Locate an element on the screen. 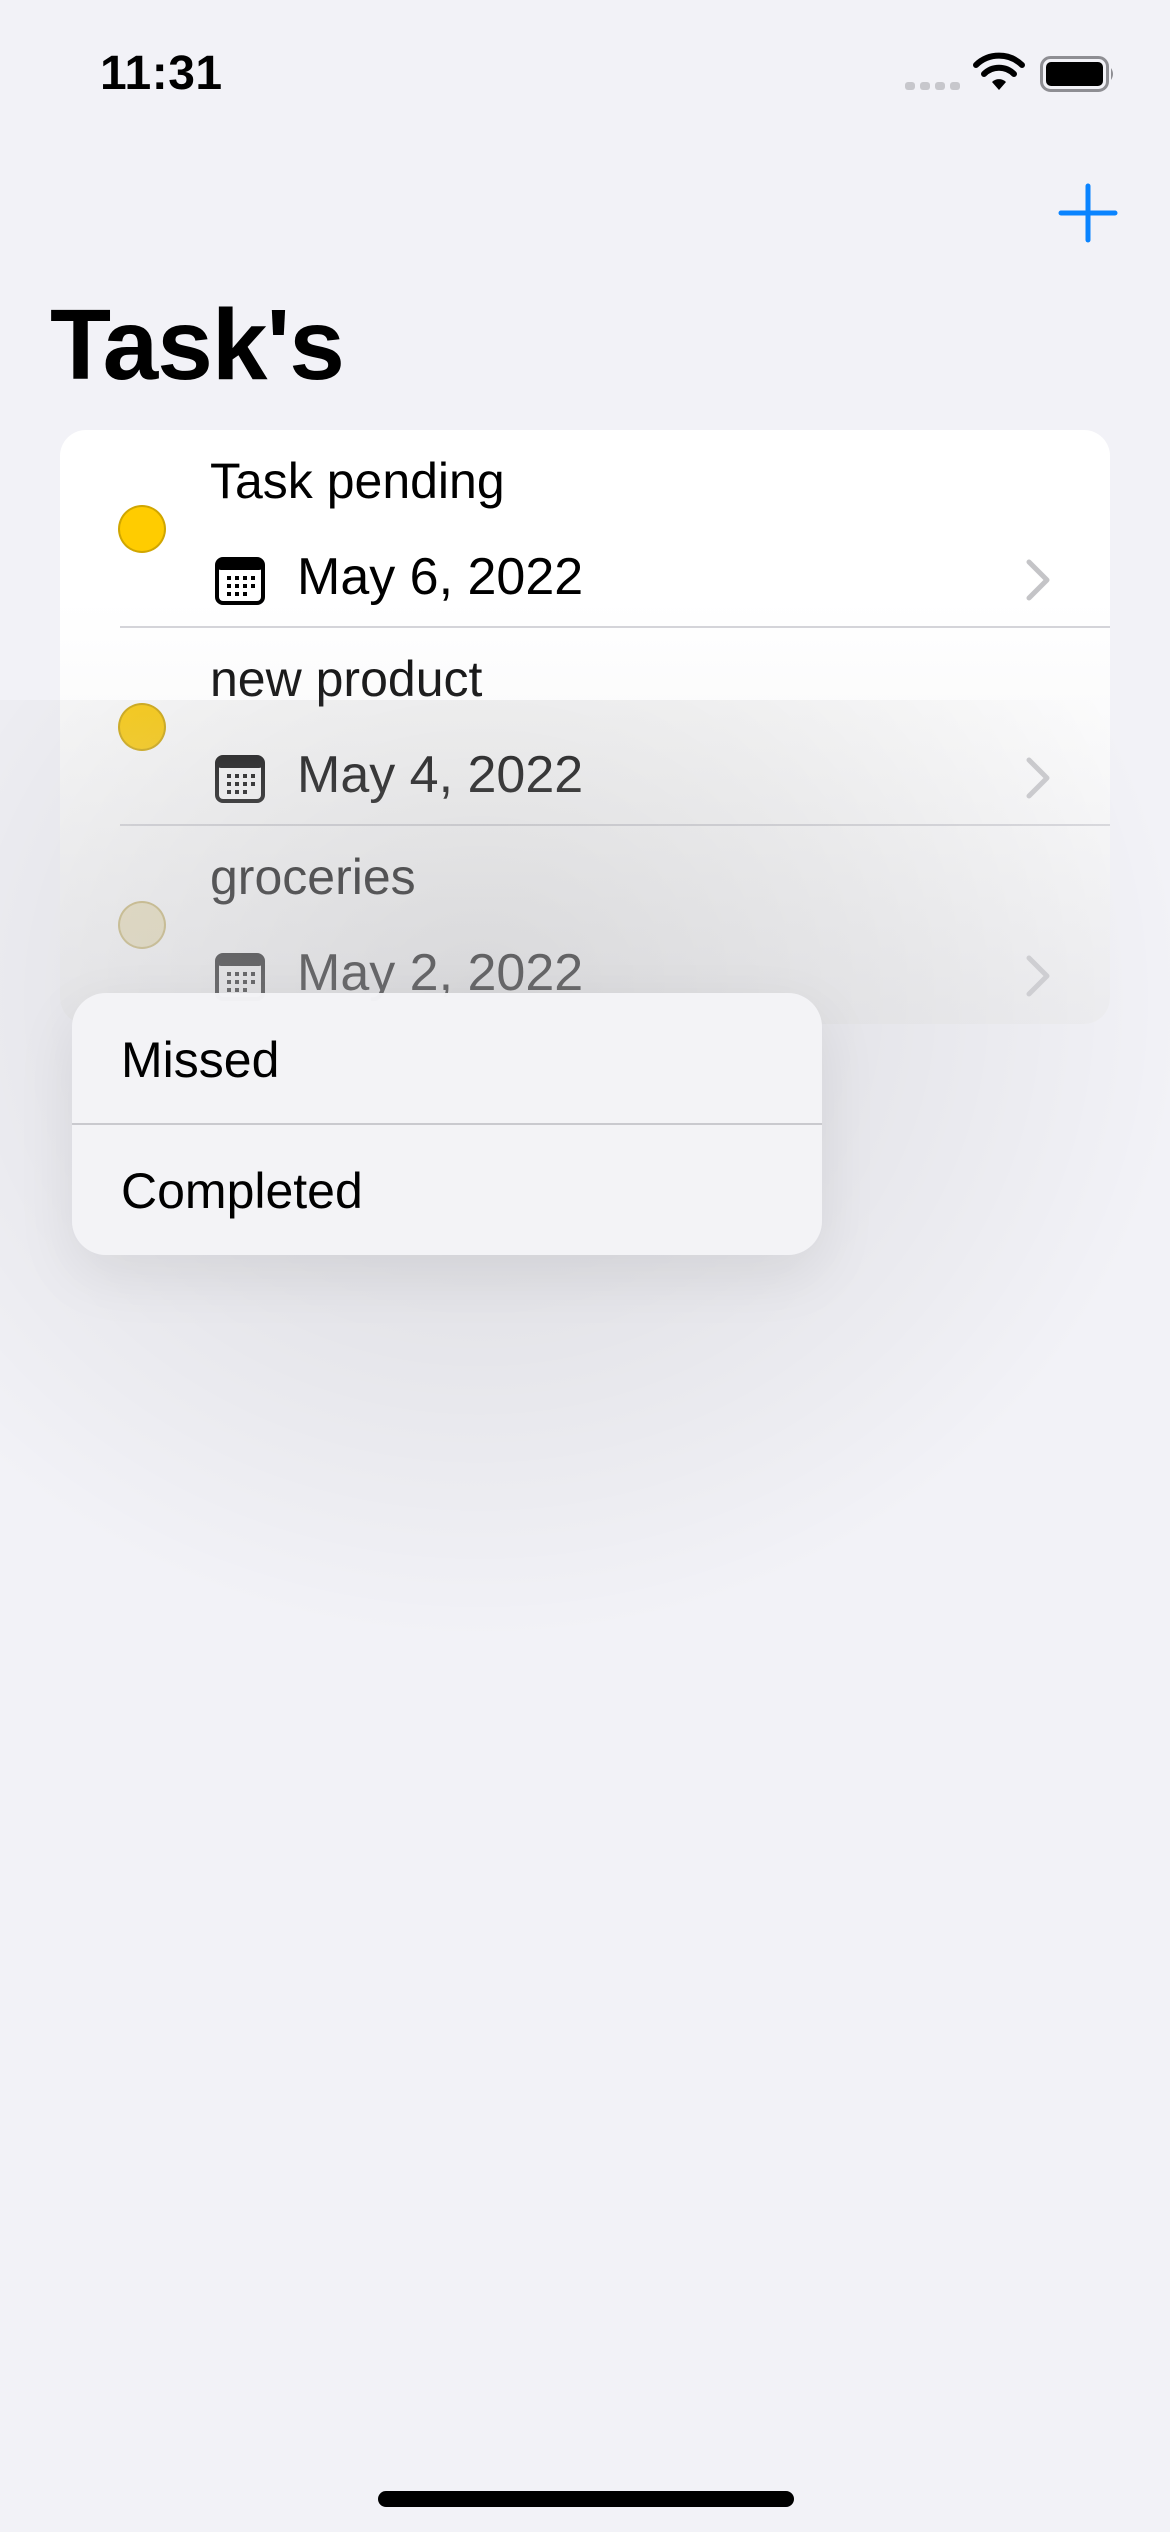 The width and height of the screenshot is (1170, 2532). battery-icon is located at coordinates (1076, 74).